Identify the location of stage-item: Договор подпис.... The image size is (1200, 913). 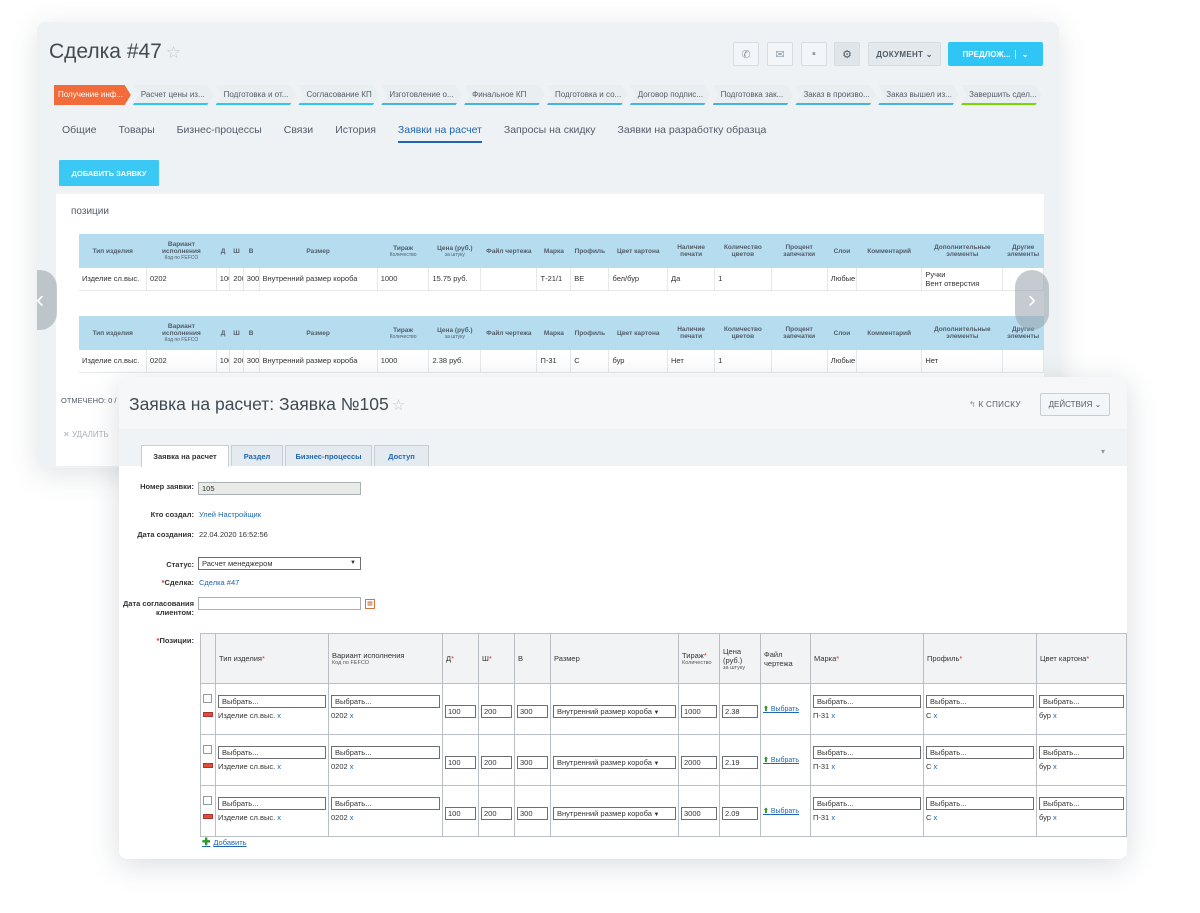
(670, 95).